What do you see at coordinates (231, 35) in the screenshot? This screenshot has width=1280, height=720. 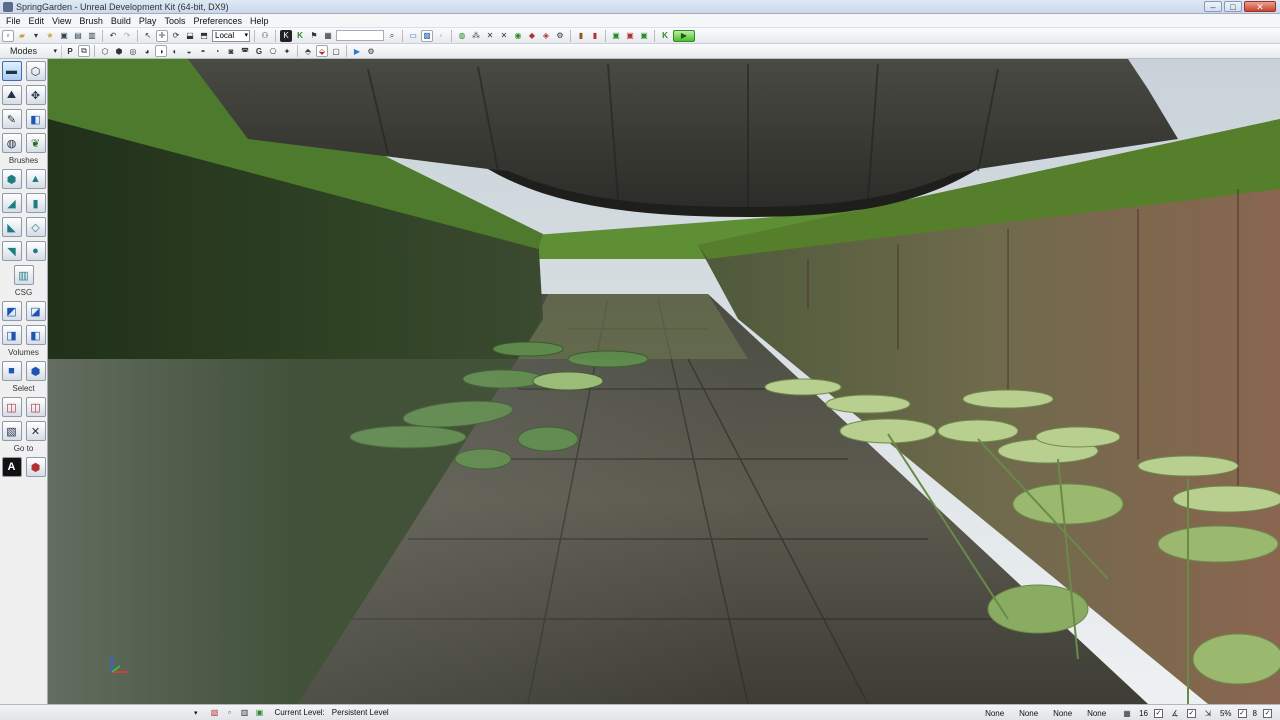 I see `coordinate-system-select: Local ▾` at bounding box center [231, 35].